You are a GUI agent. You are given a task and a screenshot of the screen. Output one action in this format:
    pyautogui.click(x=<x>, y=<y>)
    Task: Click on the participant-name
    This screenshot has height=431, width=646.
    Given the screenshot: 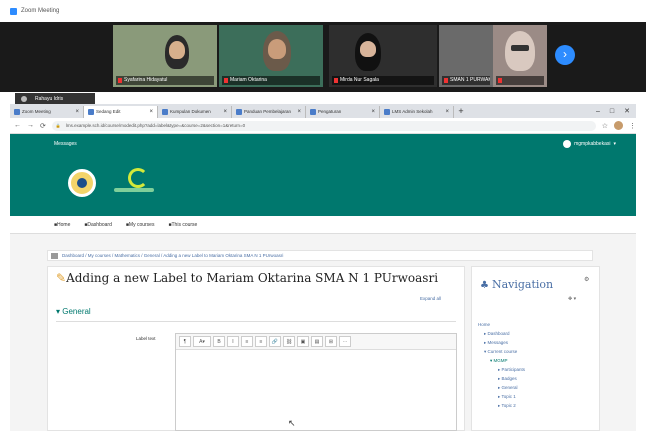 What is the action you would take?
    pyautogui.click(x=520, y=80)
    